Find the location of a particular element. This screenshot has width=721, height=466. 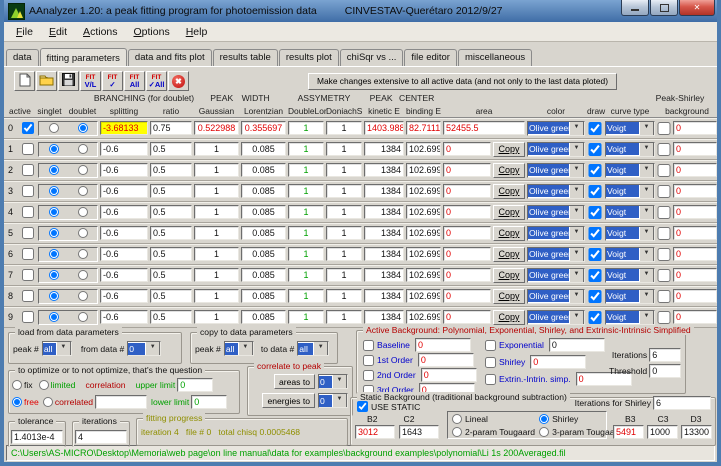

1st-order-checkbox is located at coordinates (368, 360).